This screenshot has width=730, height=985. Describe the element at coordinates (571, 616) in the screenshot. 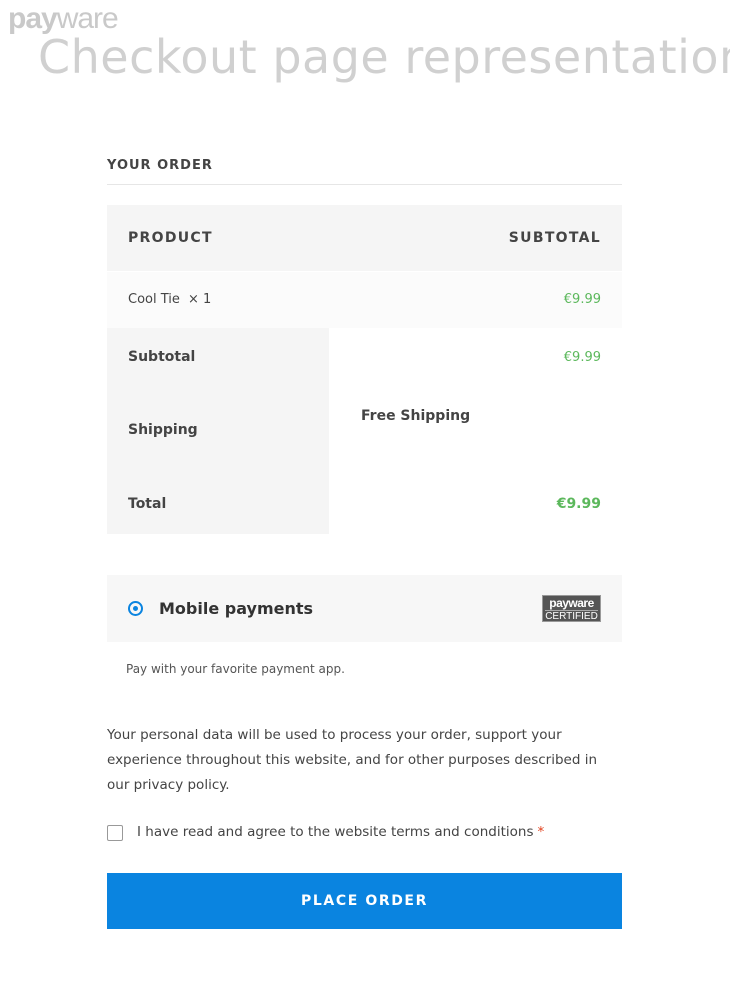

I see `badge-line2: CERTIFIED` at that location.